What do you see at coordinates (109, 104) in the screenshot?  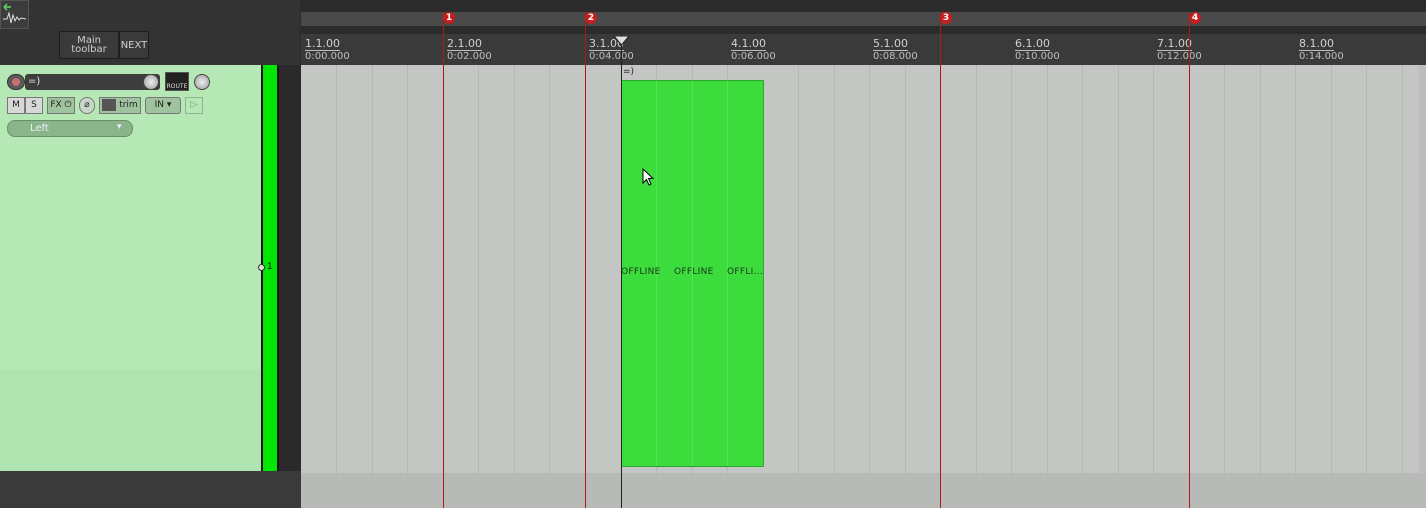 I see `envelope-icon` at bounding box center [109, 104].